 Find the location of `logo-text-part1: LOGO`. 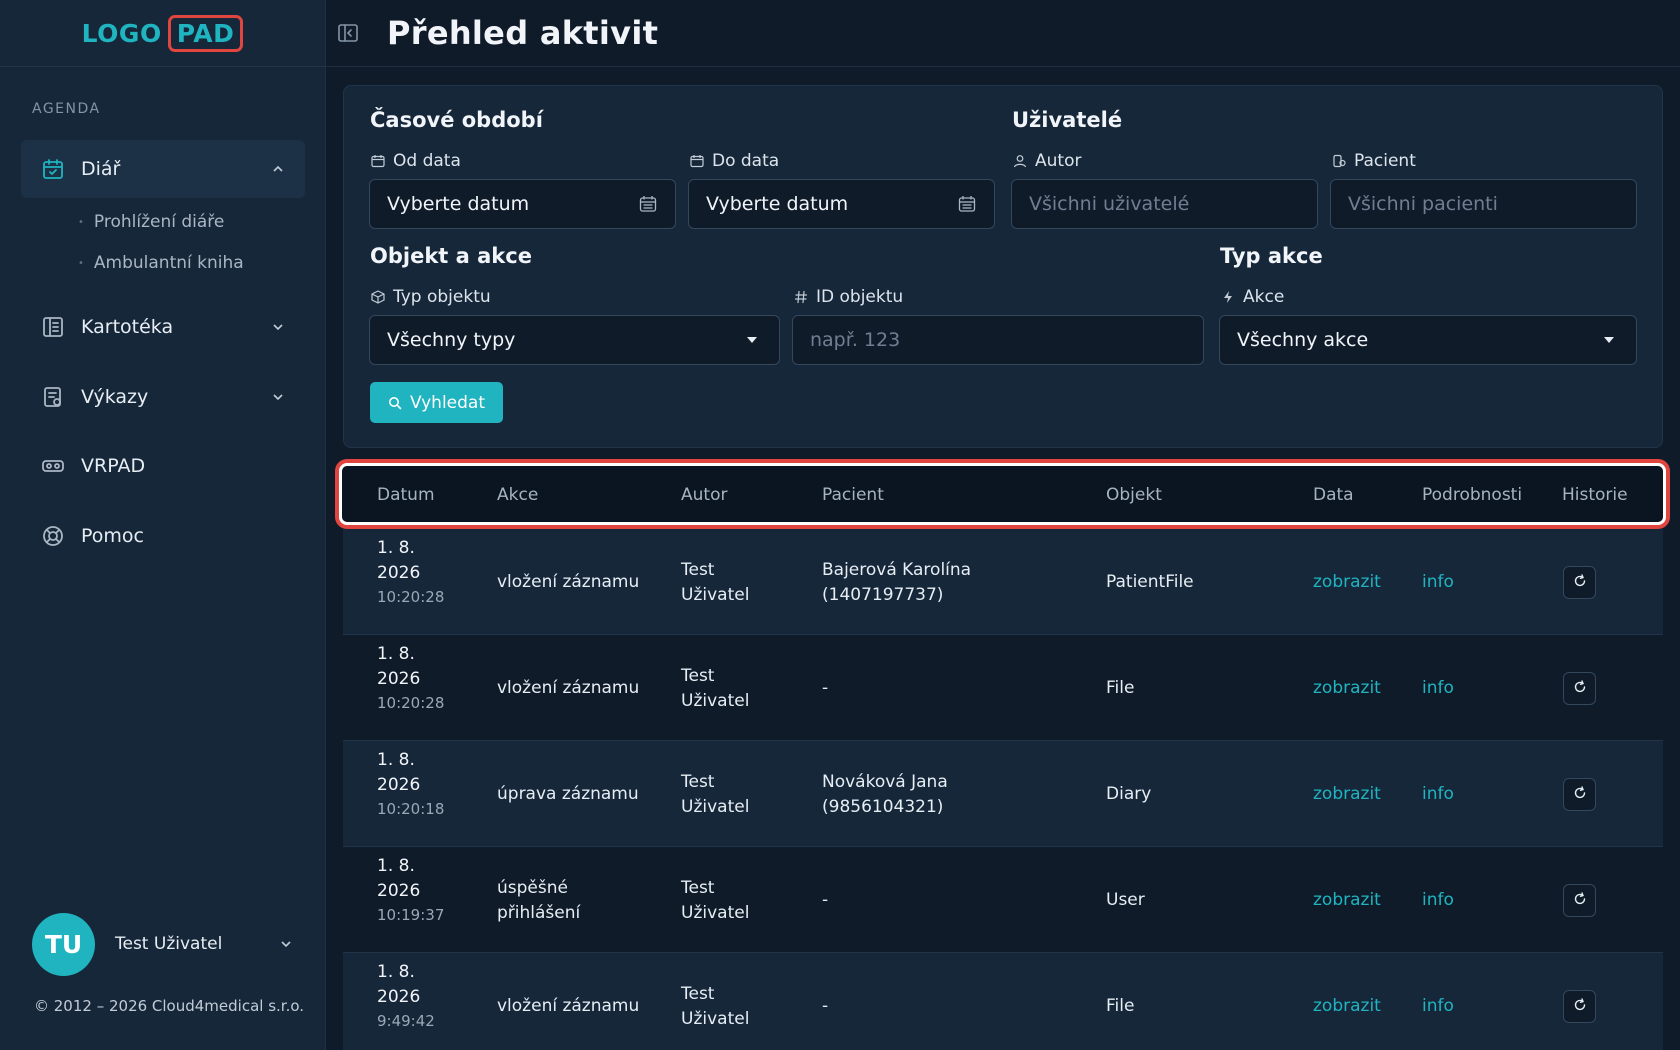

logo-text-part1: LOGO is located at coordinates (121, 33).